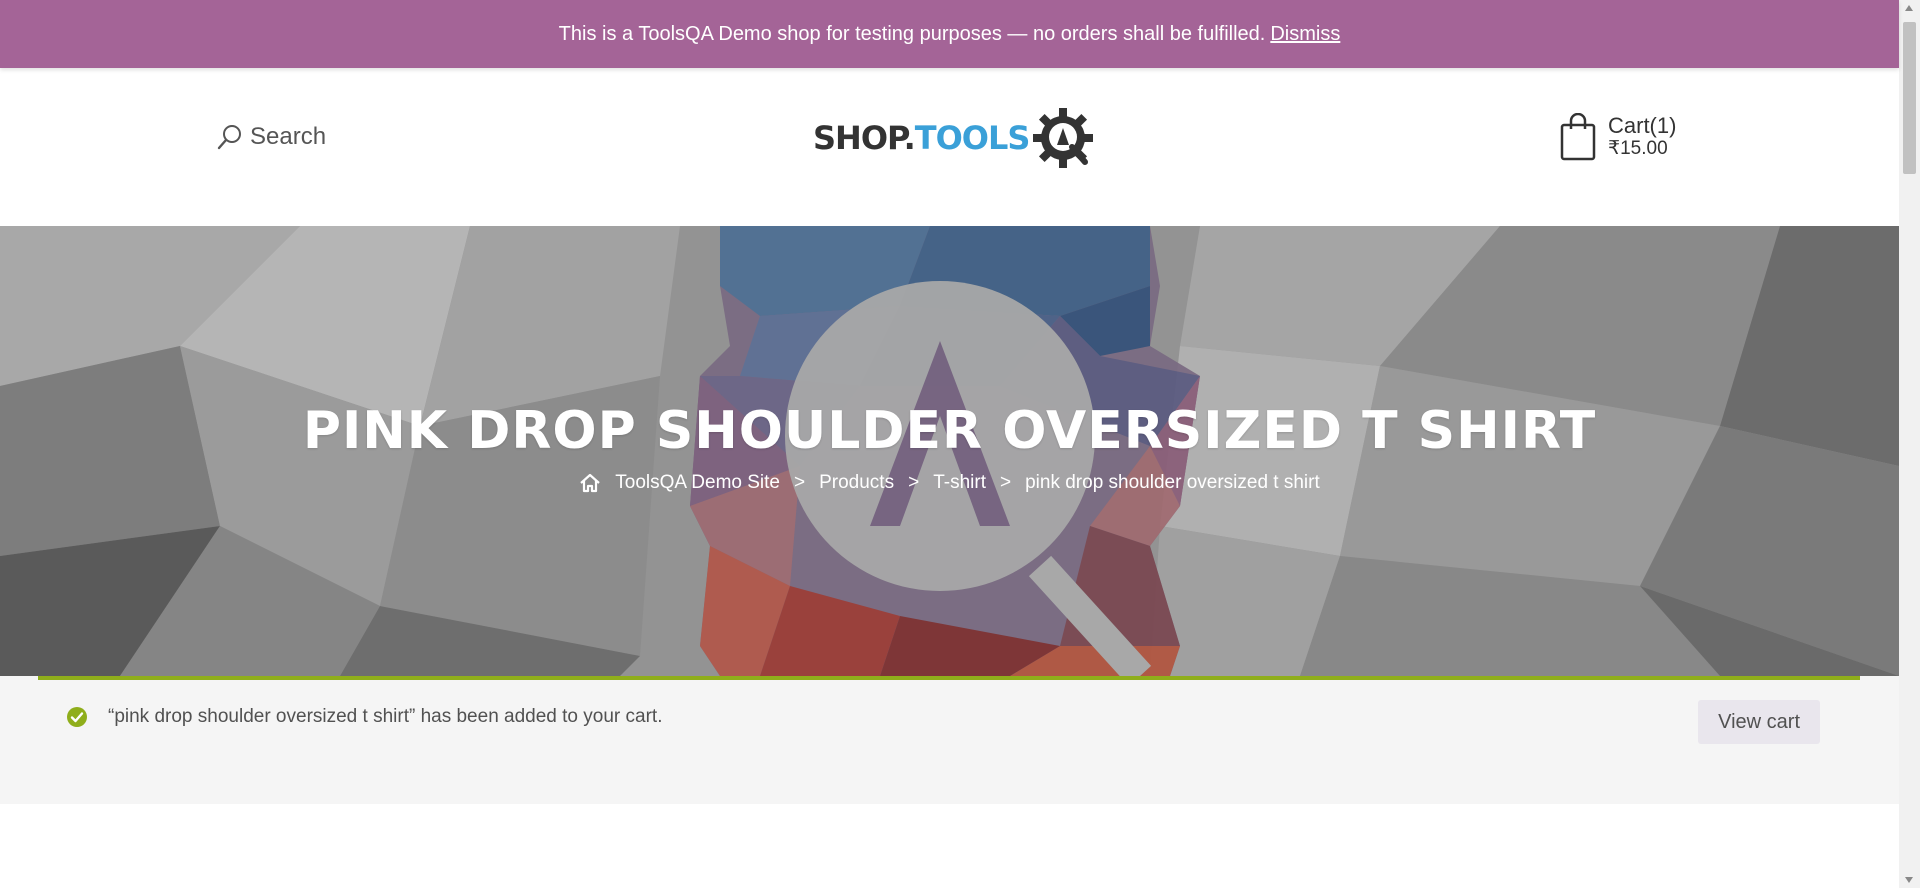 The width and height of the screenshot is (1920, 888). What do you see at coordinates (972, 138) in the screenshot?
I see `logo-tools-text: TOOLS` at bounding box center [972, 138].